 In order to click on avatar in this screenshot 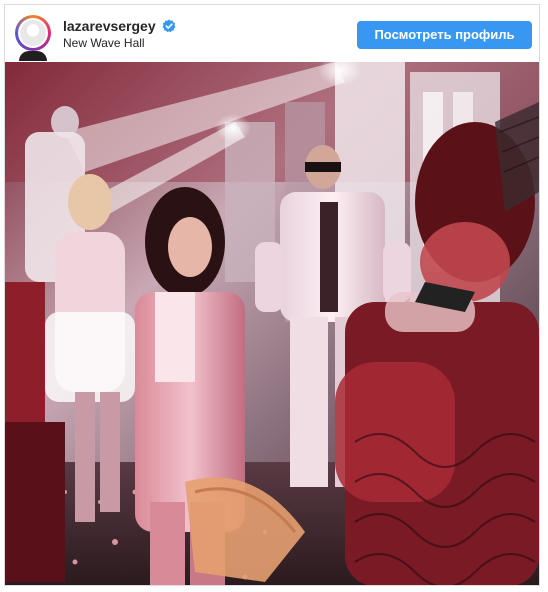, I will do `click(33, 33)`.